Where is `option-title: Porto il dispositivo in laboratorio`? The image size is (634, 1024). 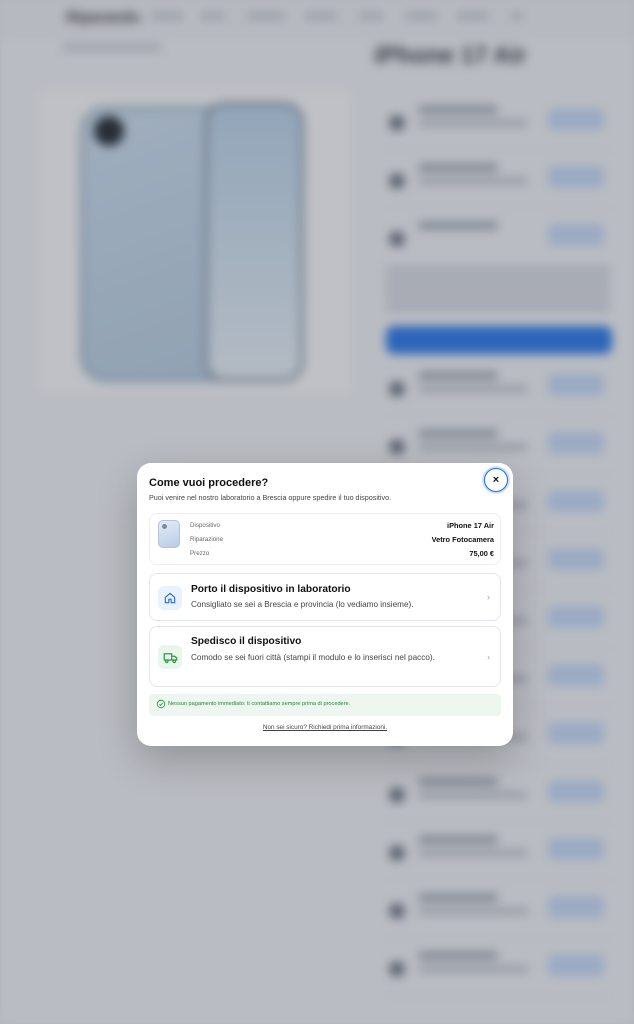 option-title: Porto il dispositivo in laboratorio is located at coordinates (271, 589).